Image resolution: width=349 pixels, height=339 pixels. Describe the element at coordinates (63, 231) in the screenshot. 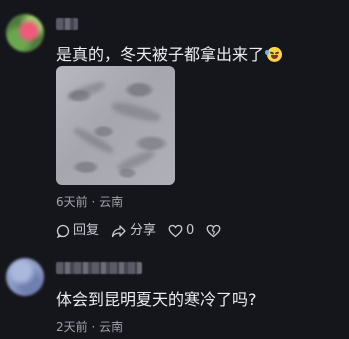

I see `comment-bubble-icon` at that location.